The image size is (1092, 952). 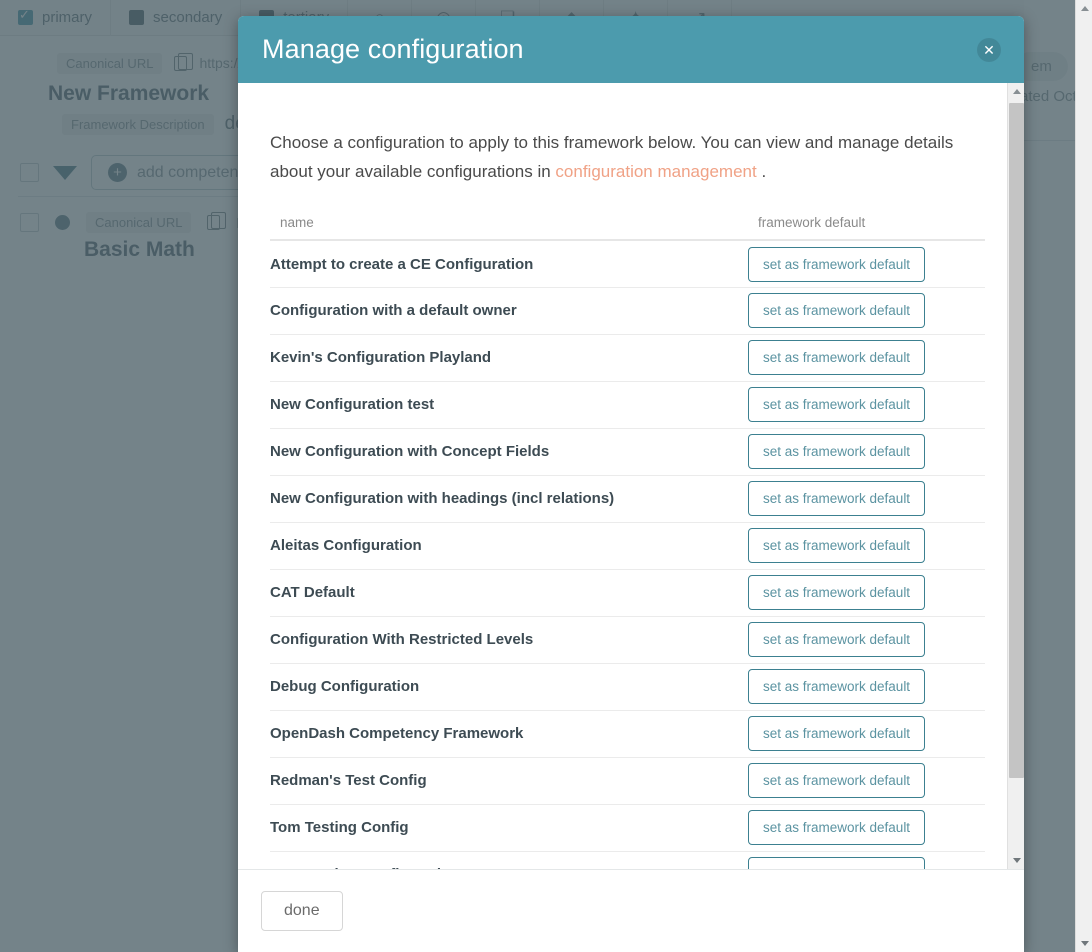 What do you see at coordinates (509, 687) in the screenshot?
I see `configuration-name: Debug Configuration` at bounding box center [509, 687].